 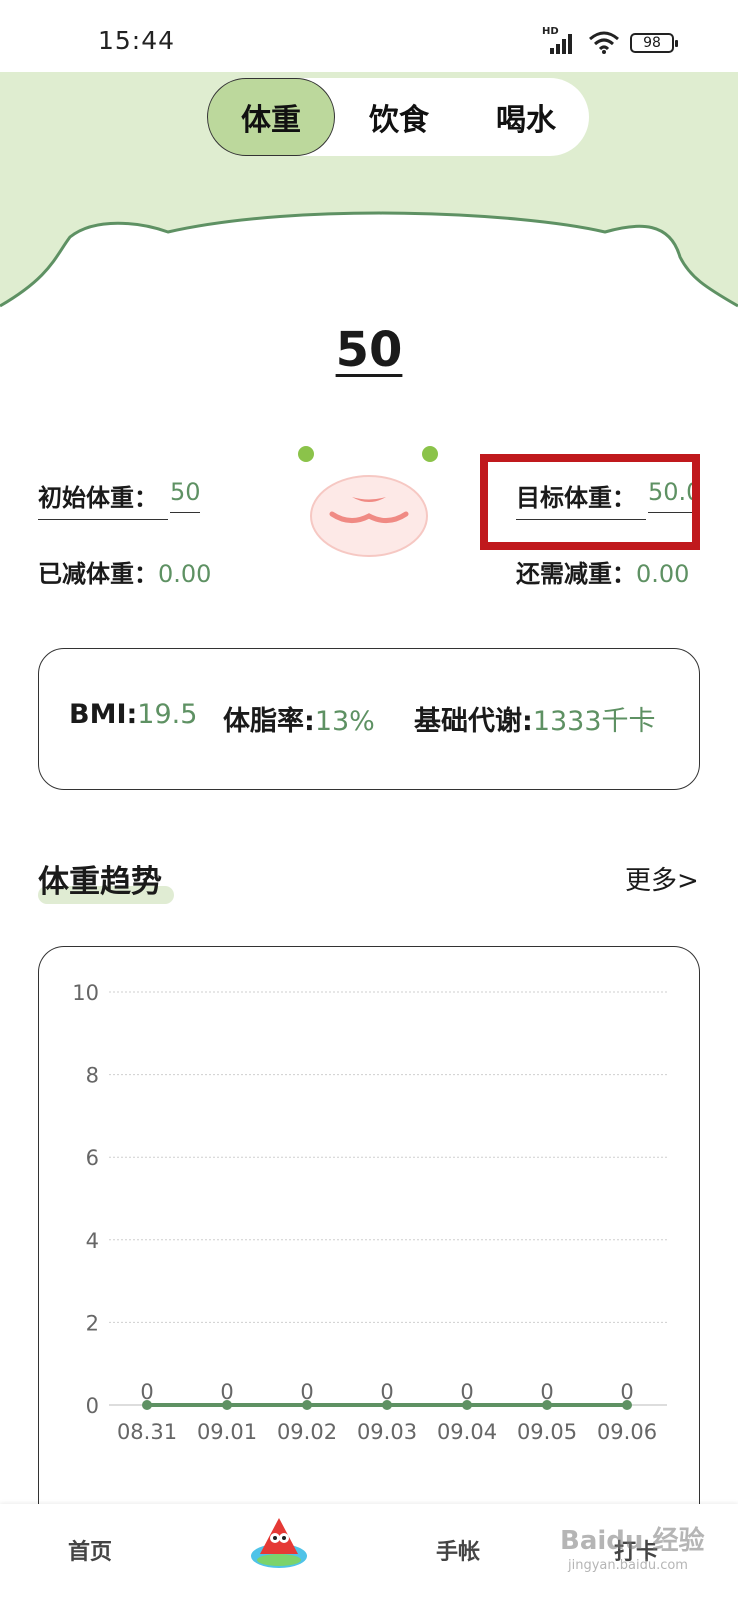 I want to click on x-tick-label: 09.03, so click(x=387, y=1432).